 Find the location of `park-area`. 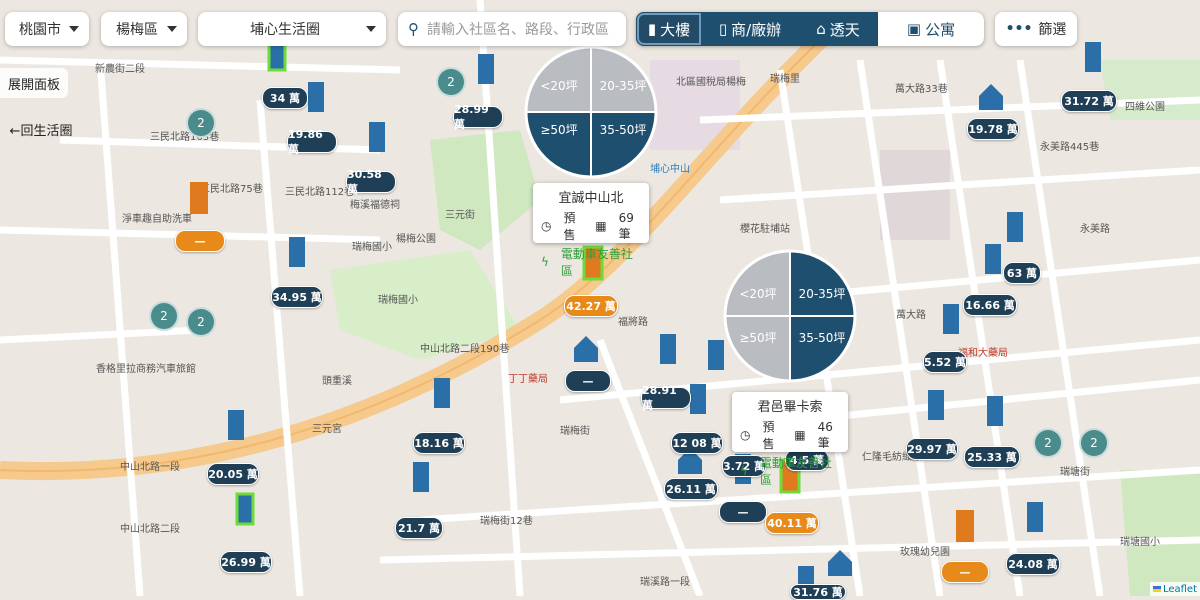

park-area is located at coordinates (1160, 533).